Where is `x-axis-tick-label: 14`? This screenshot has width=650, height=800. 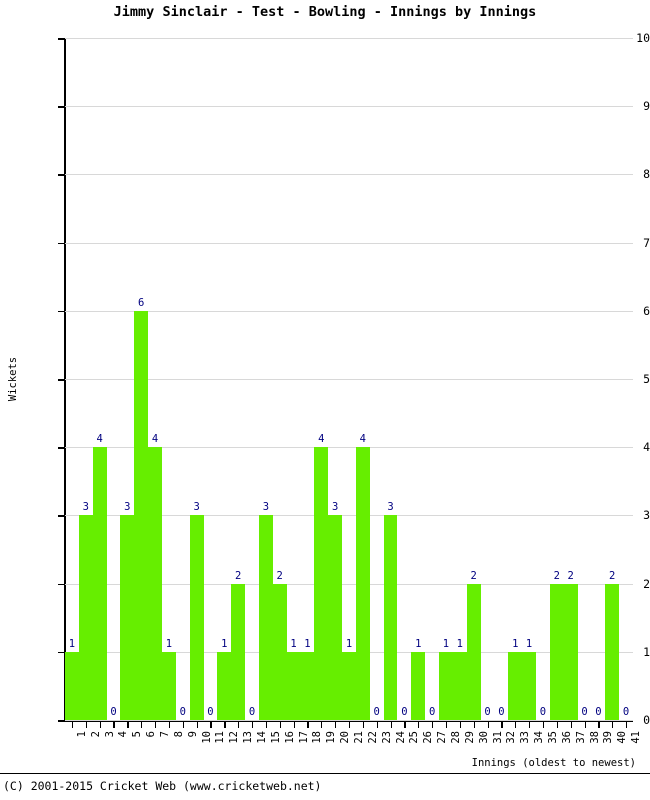 x-axis-tick-label: 14 is located at coordinates (262, 737).